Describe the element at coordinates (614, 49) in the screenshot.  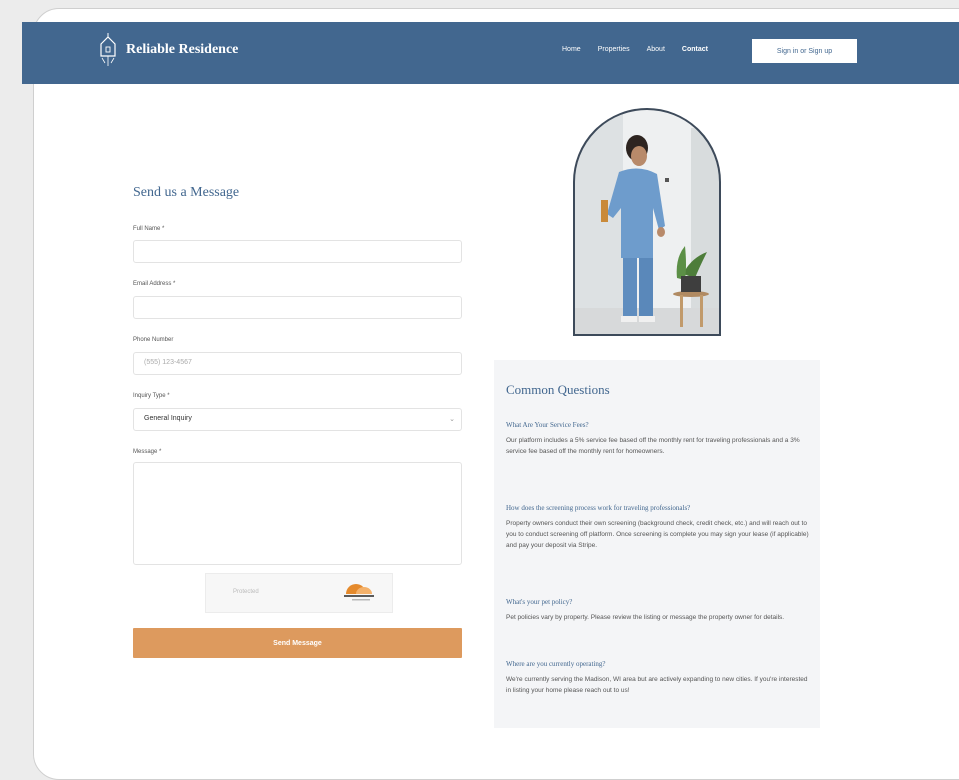
I see `nav-link-properties: Properties` at that location.